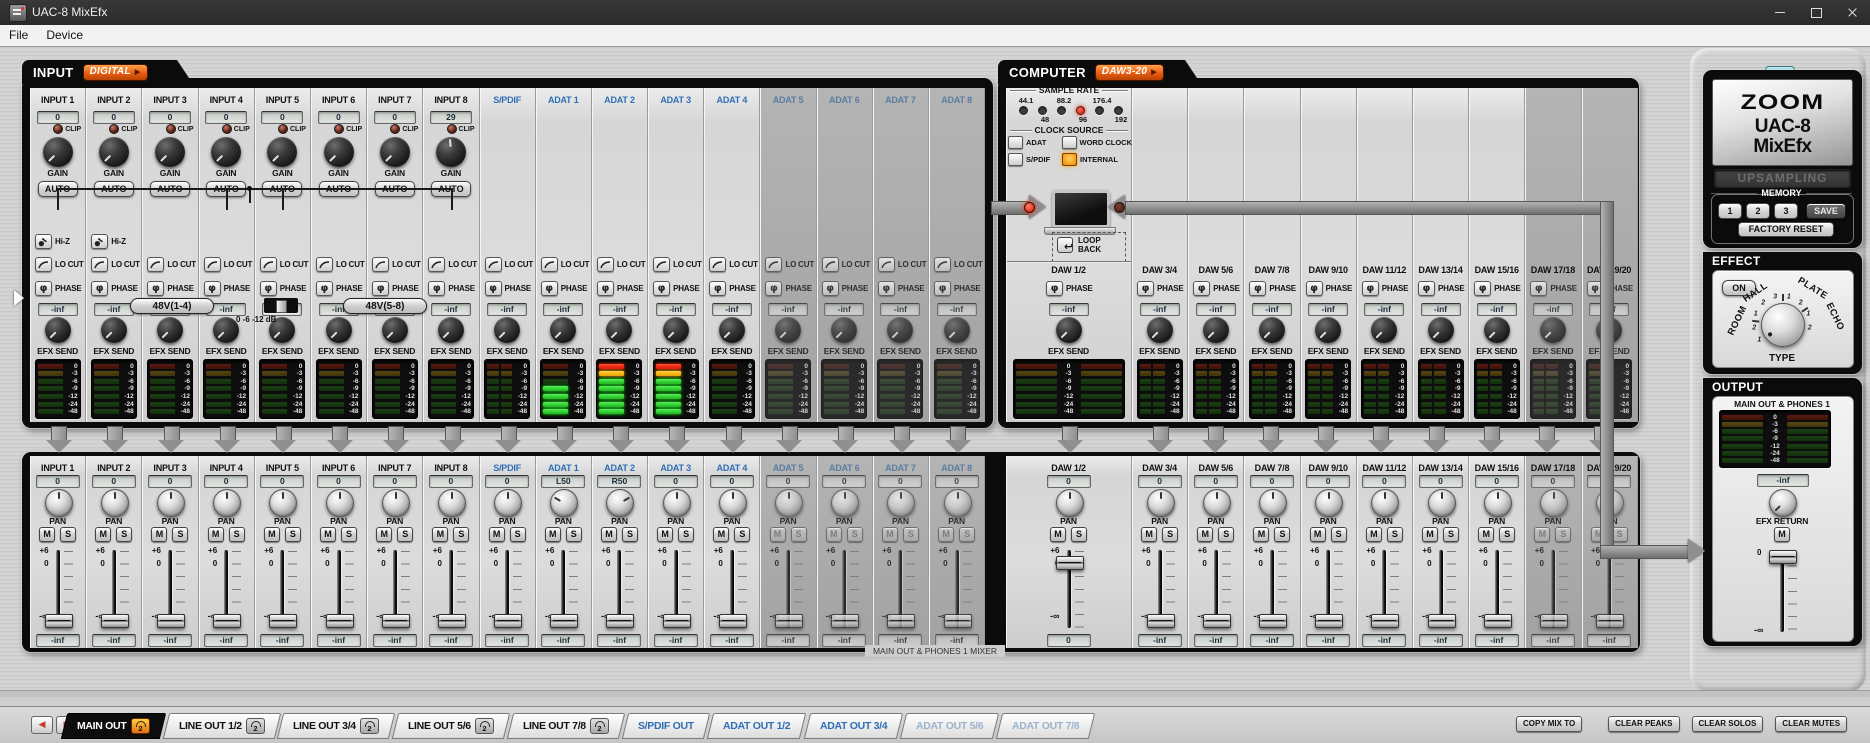 The height and width of the screenshot is (743, 1870). Describe the element at coordinates (566, 726) in the screenshot. I see `mixer-tab: LINE OUT 7/8 2` at that location.